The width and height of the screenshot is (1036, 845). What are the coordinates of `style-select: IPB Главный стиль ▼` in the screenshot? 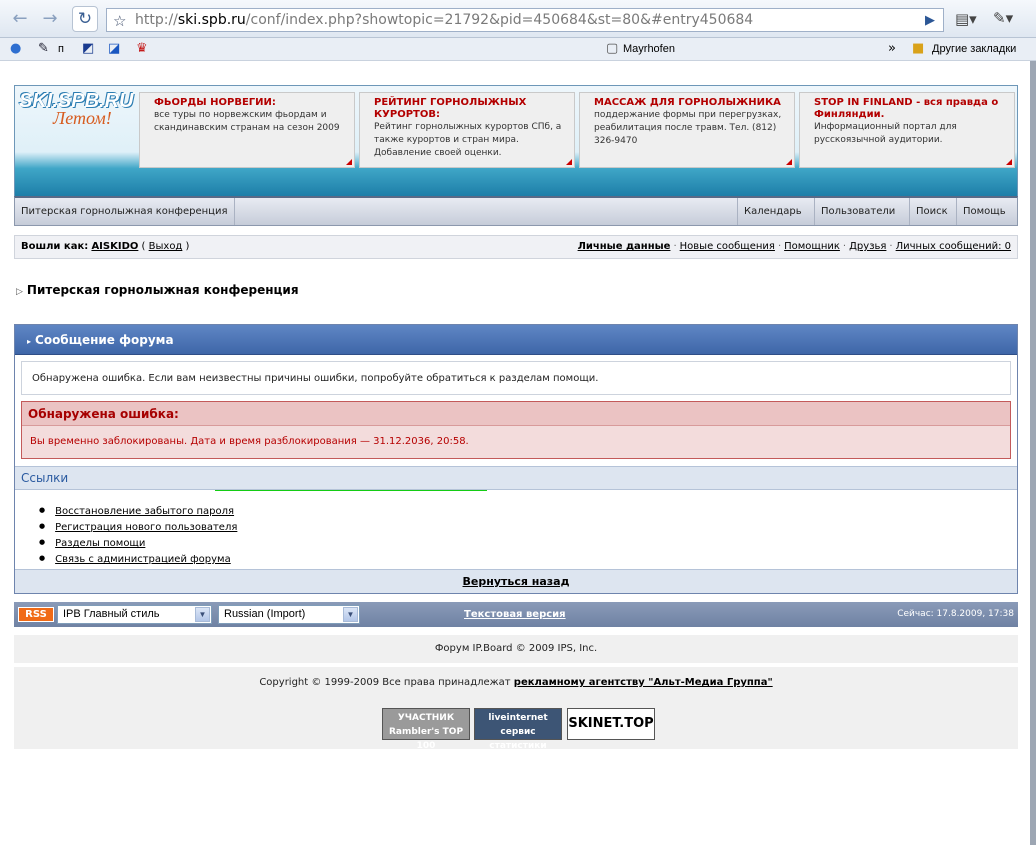 It's located at (134, 614).